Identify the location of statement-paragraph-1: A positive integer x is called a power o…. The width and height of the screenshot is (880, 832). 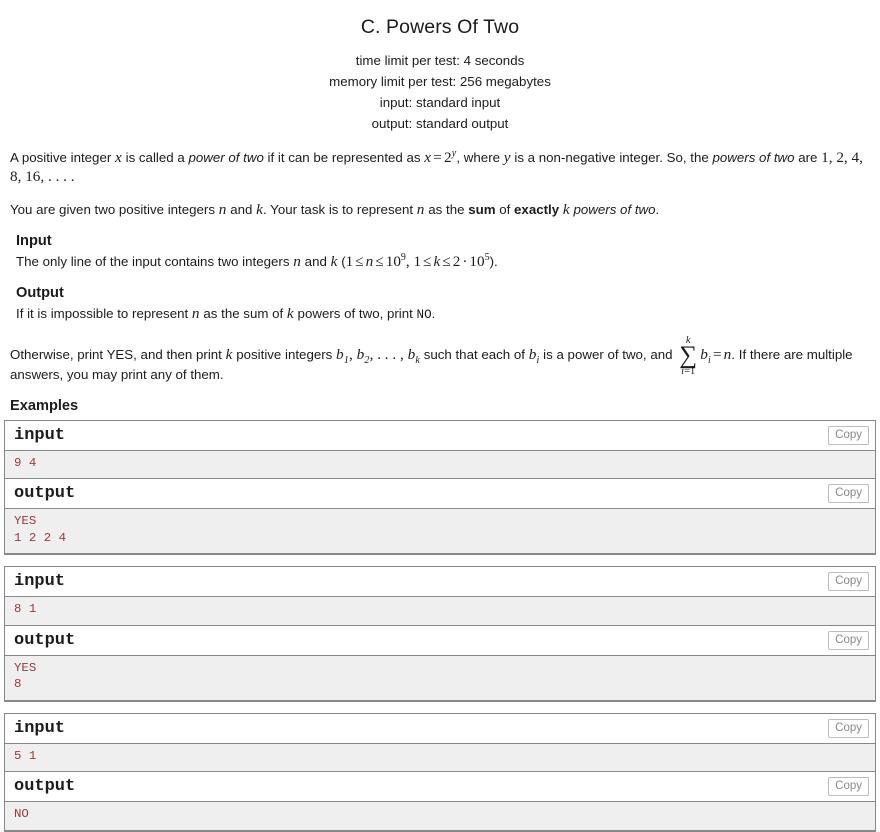
(440, 167).